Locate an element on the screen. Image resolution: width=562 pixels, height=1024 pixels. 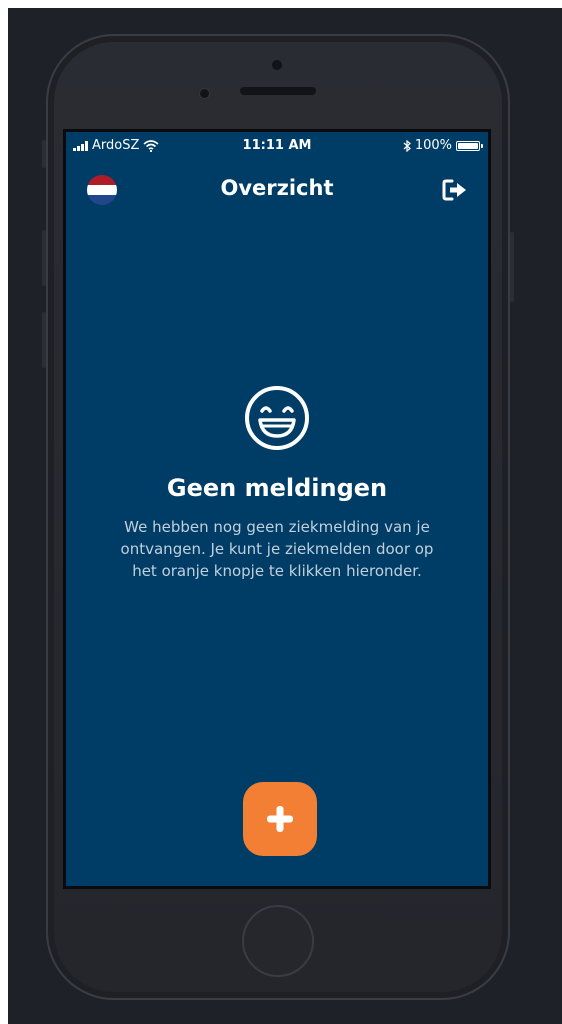
navigation-bar: Overzicht is located at coordinates (277, 190).